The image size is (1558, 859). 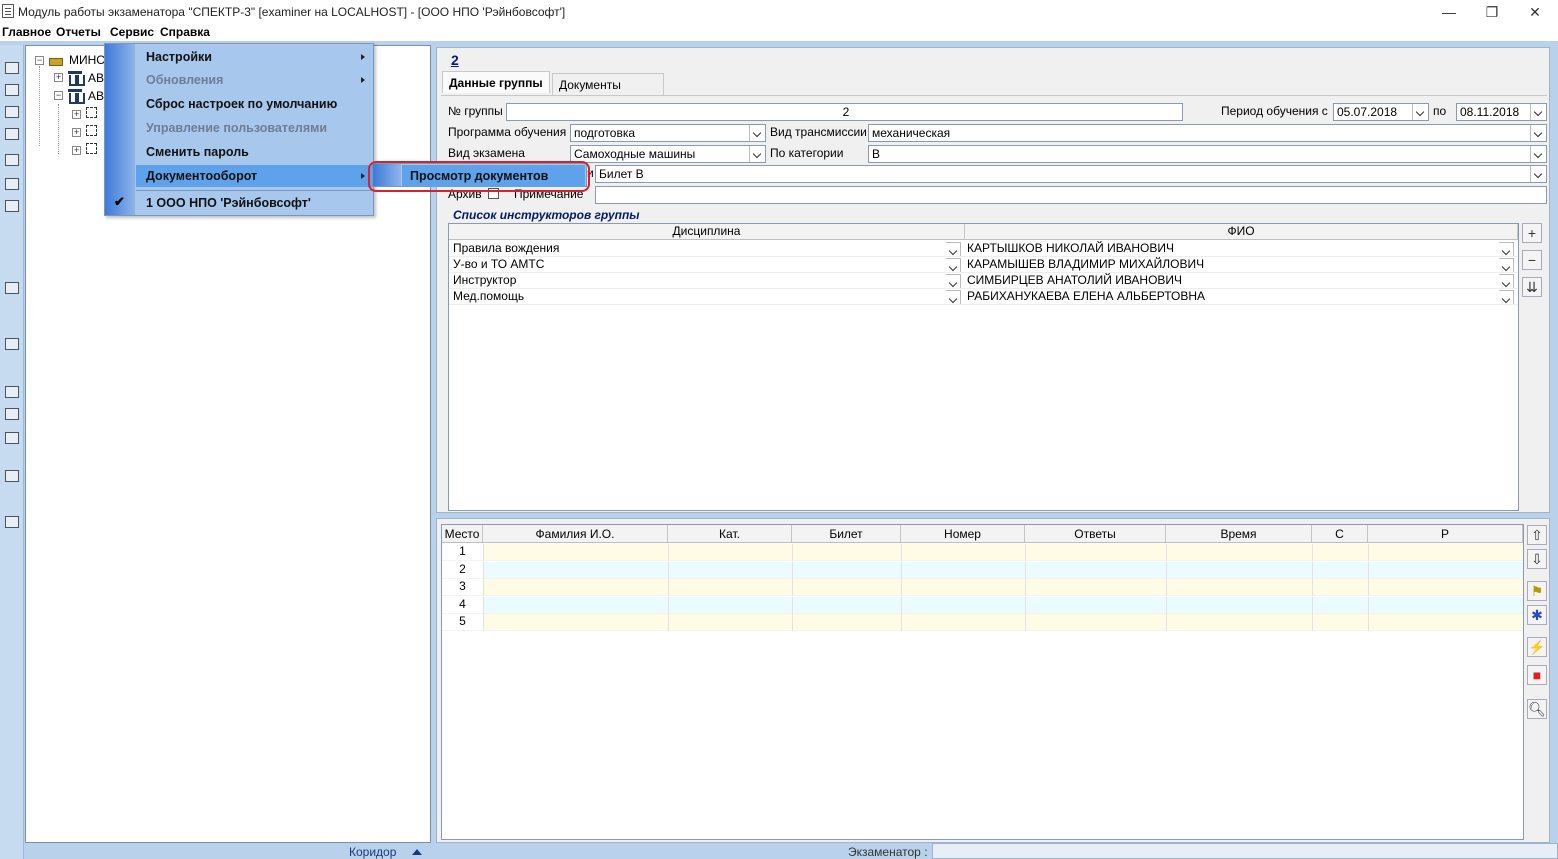 What do you see at coordinates (11, 67) in the screenshot?
I see `wand-icon` at bounding box center [11, 67].